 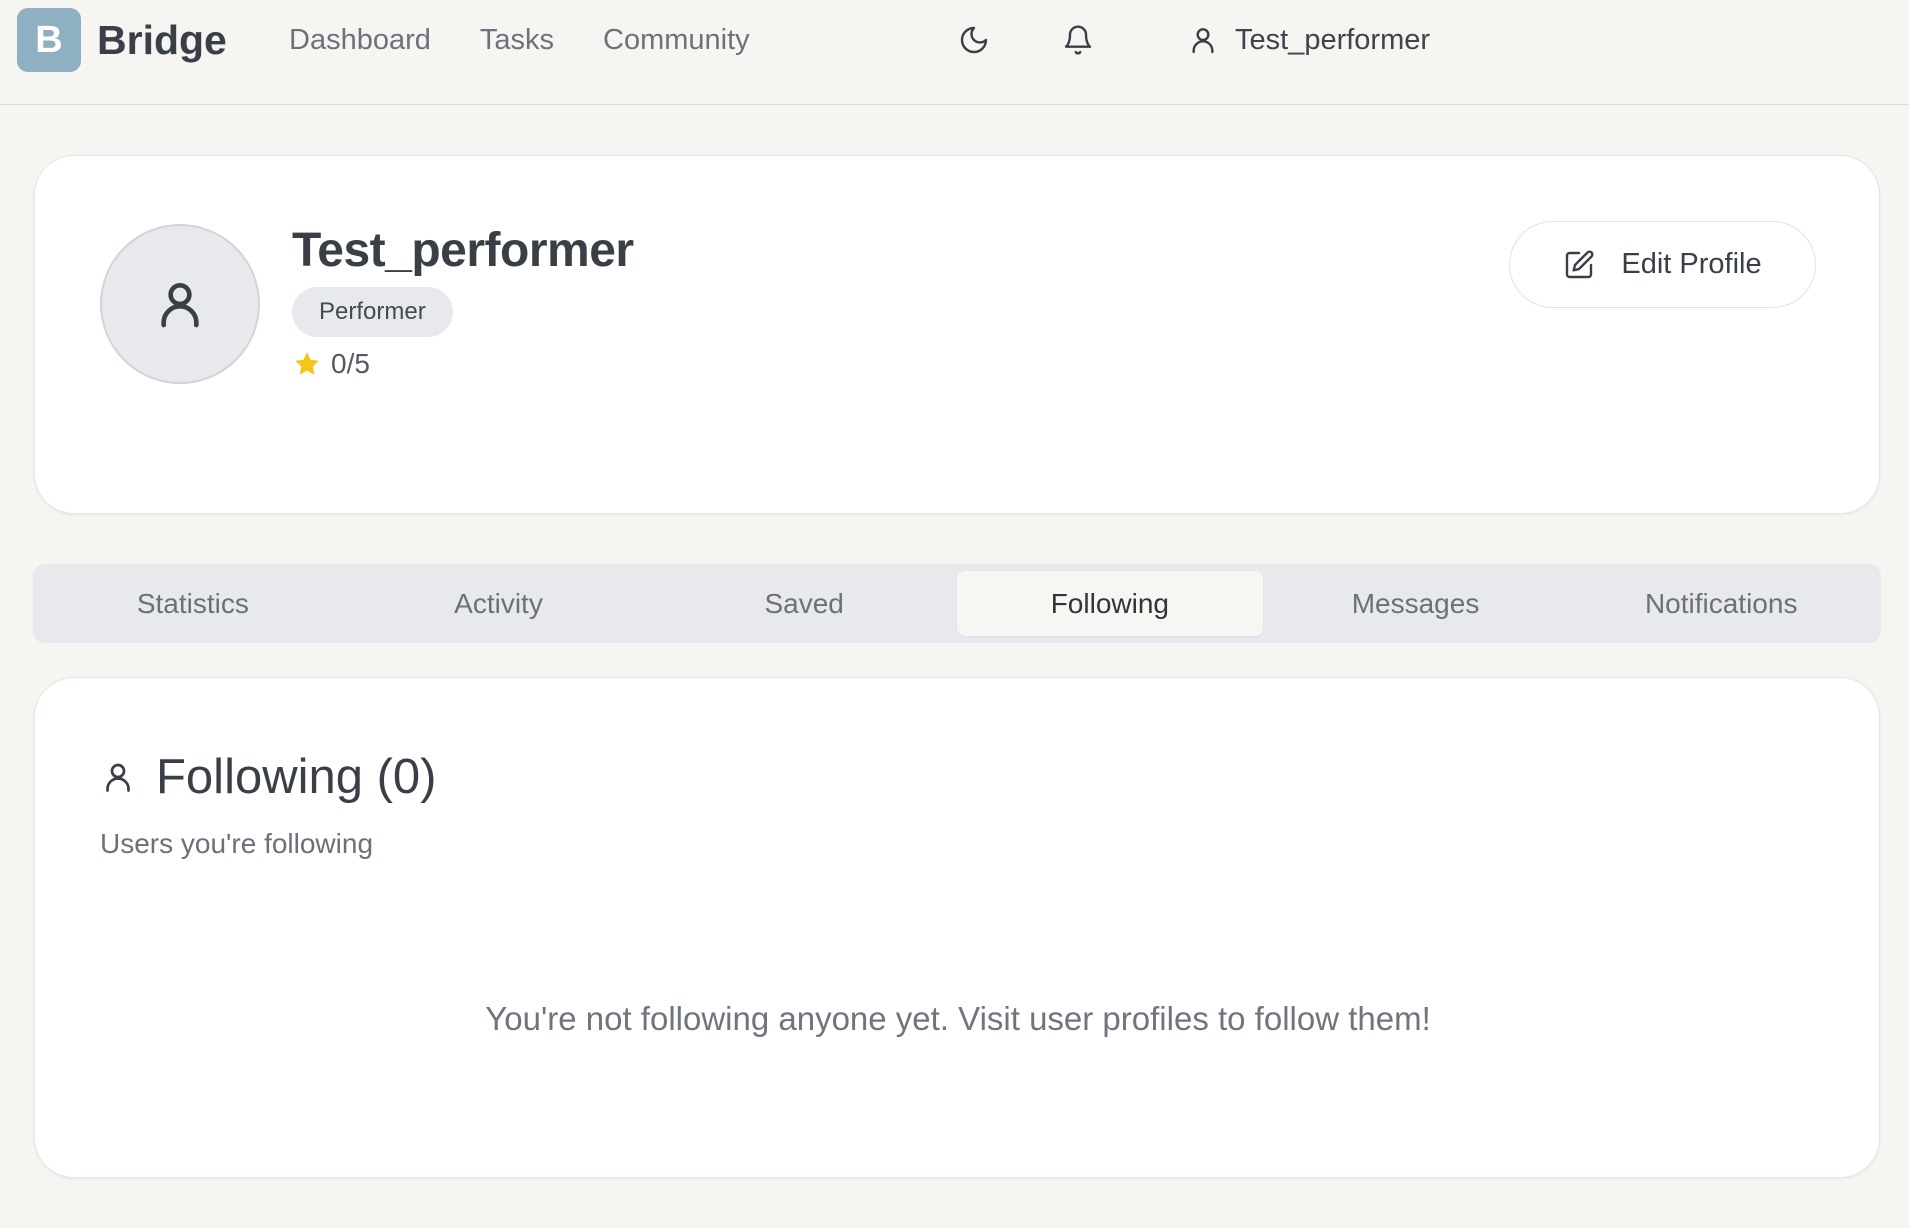 I want to click on role-badge: Performer, so click(x=372, y=312).